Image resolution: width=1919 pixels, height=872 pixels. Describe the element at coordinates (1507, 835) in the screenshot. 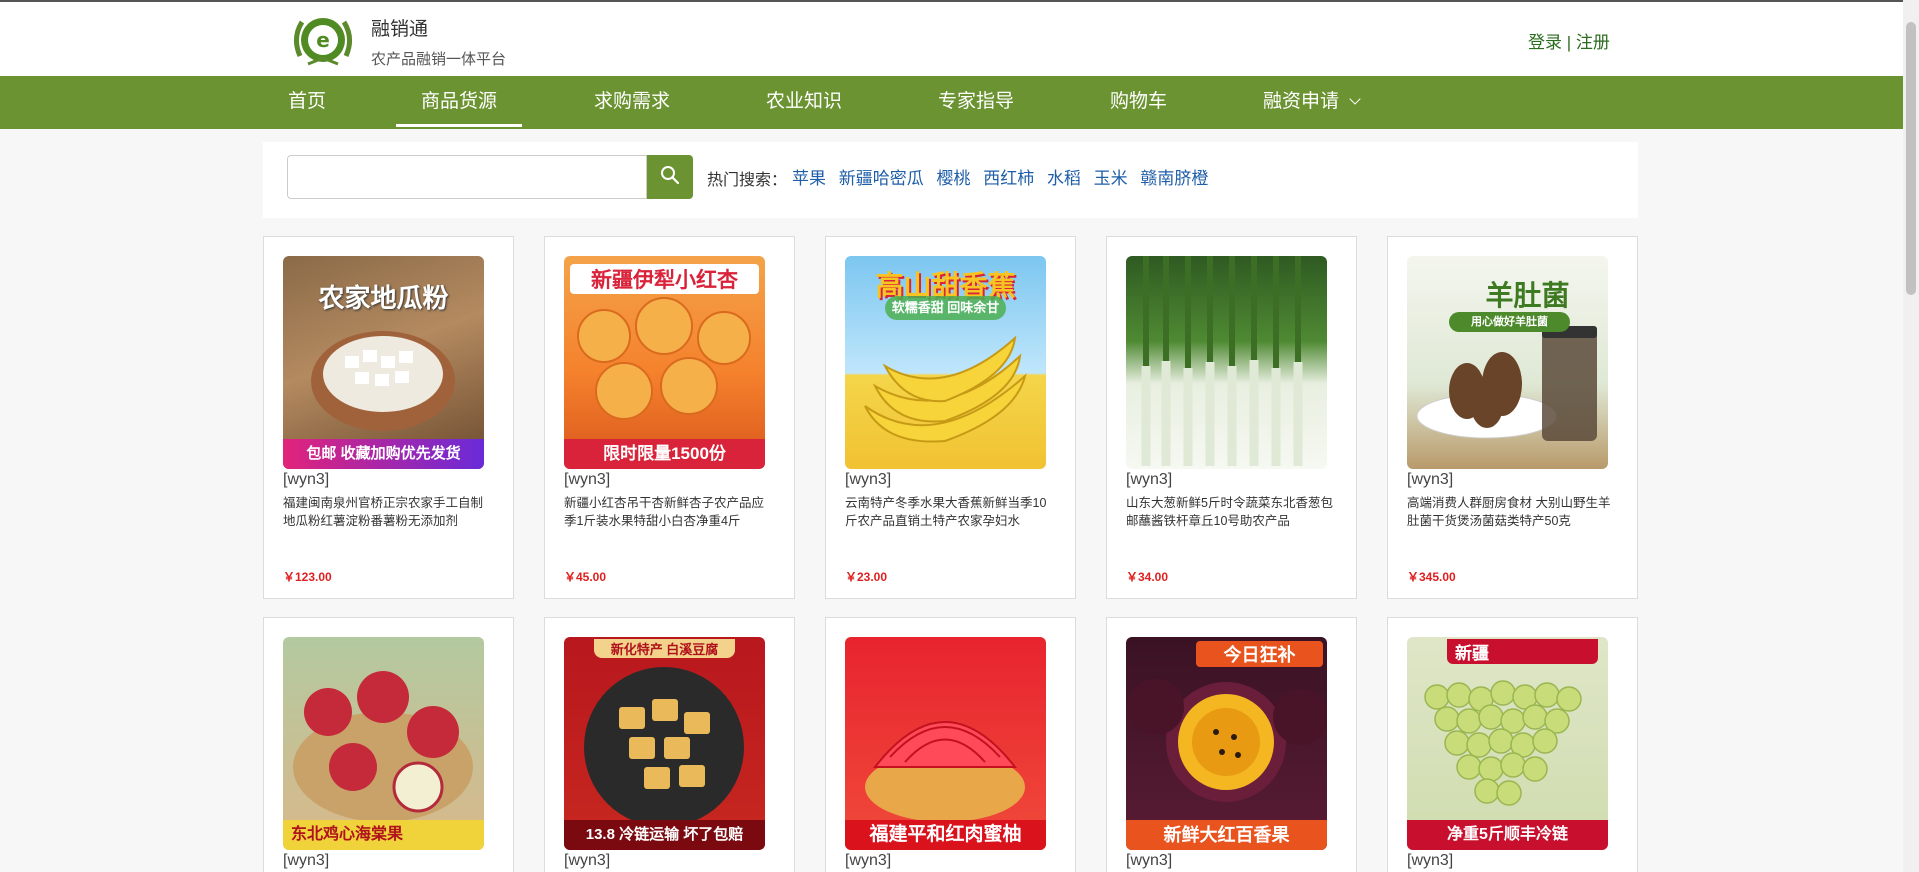

I see `product-image-banner: 净重5斤顺丰冷链` at that location.